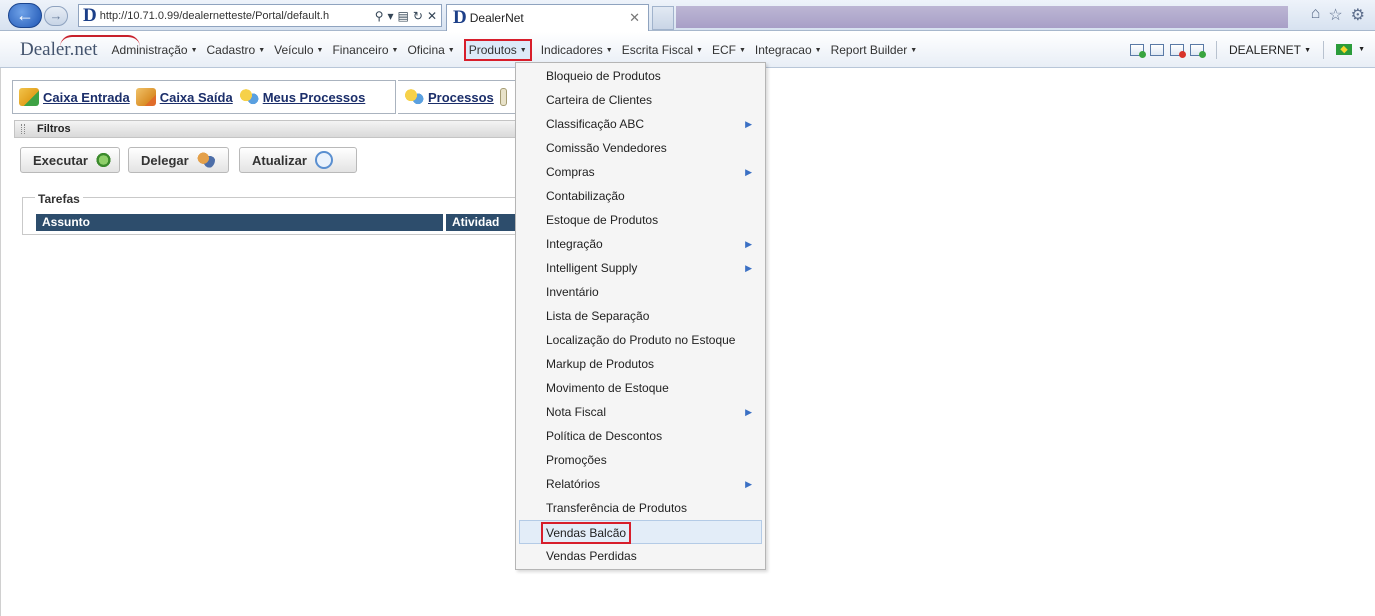 This screenshot has width=1375, height=616. Describe the element at coordinates (640, 388) in the screenshot. I see `dropdown-item-13: Movimento de Estoque` at that location.